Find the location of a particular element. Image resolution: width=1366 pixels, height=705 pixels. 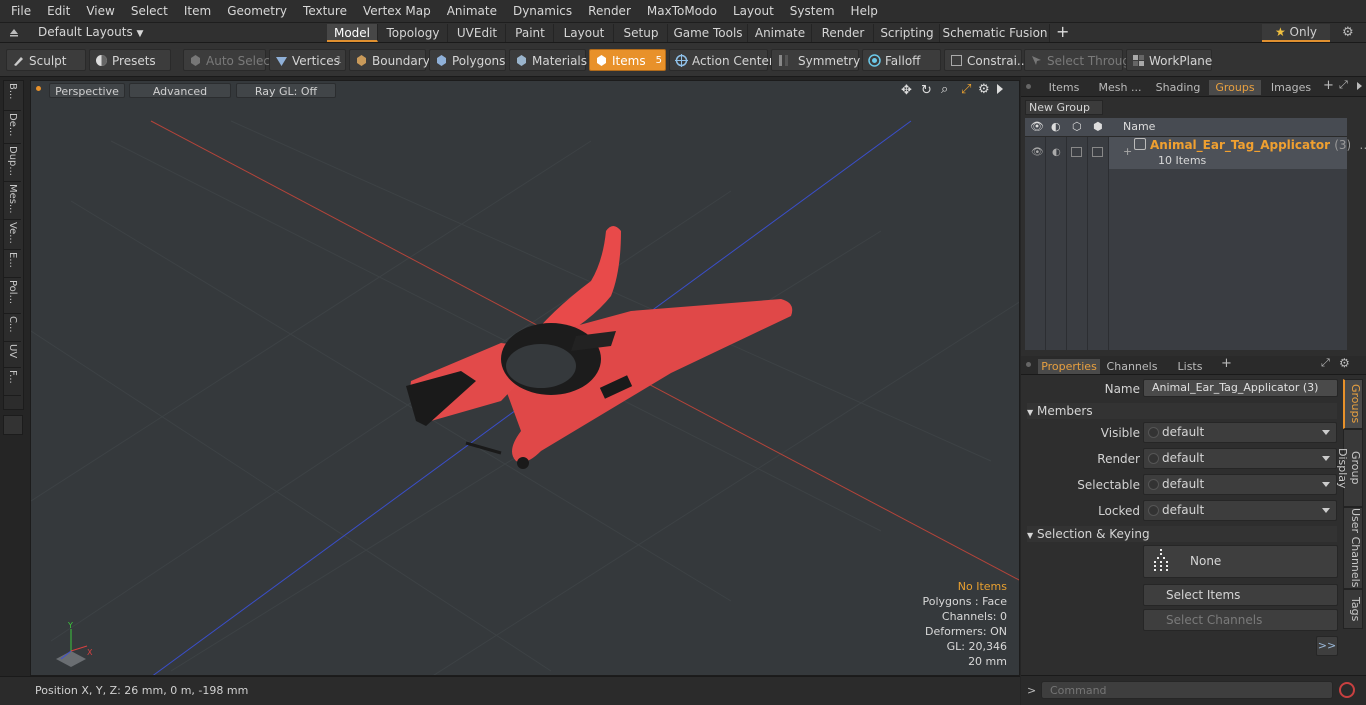

falloff-button: Falloff is located at coordinates (901, 60).